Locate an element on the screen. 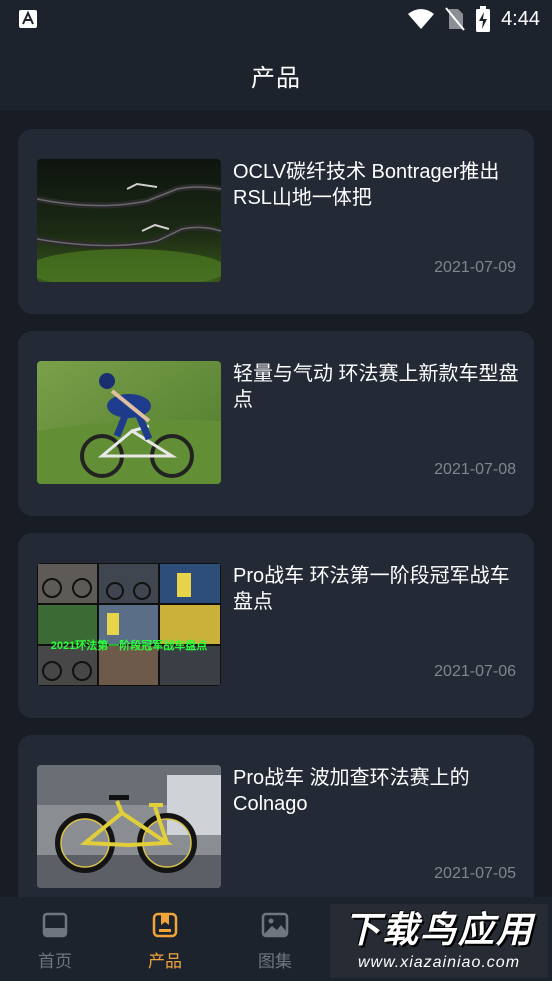 The height and width of the screenshot is (981, 552). nav-label: 产品 is located at coordinates (165, 961).